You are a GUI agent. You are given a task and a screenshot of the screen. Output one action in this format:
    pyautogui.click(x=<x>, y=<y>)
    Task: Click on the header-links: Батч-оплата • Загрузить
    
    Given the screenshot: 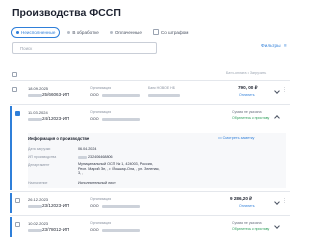 What is the action you would take?
    pyautogui.click(x=246, y=73)
    